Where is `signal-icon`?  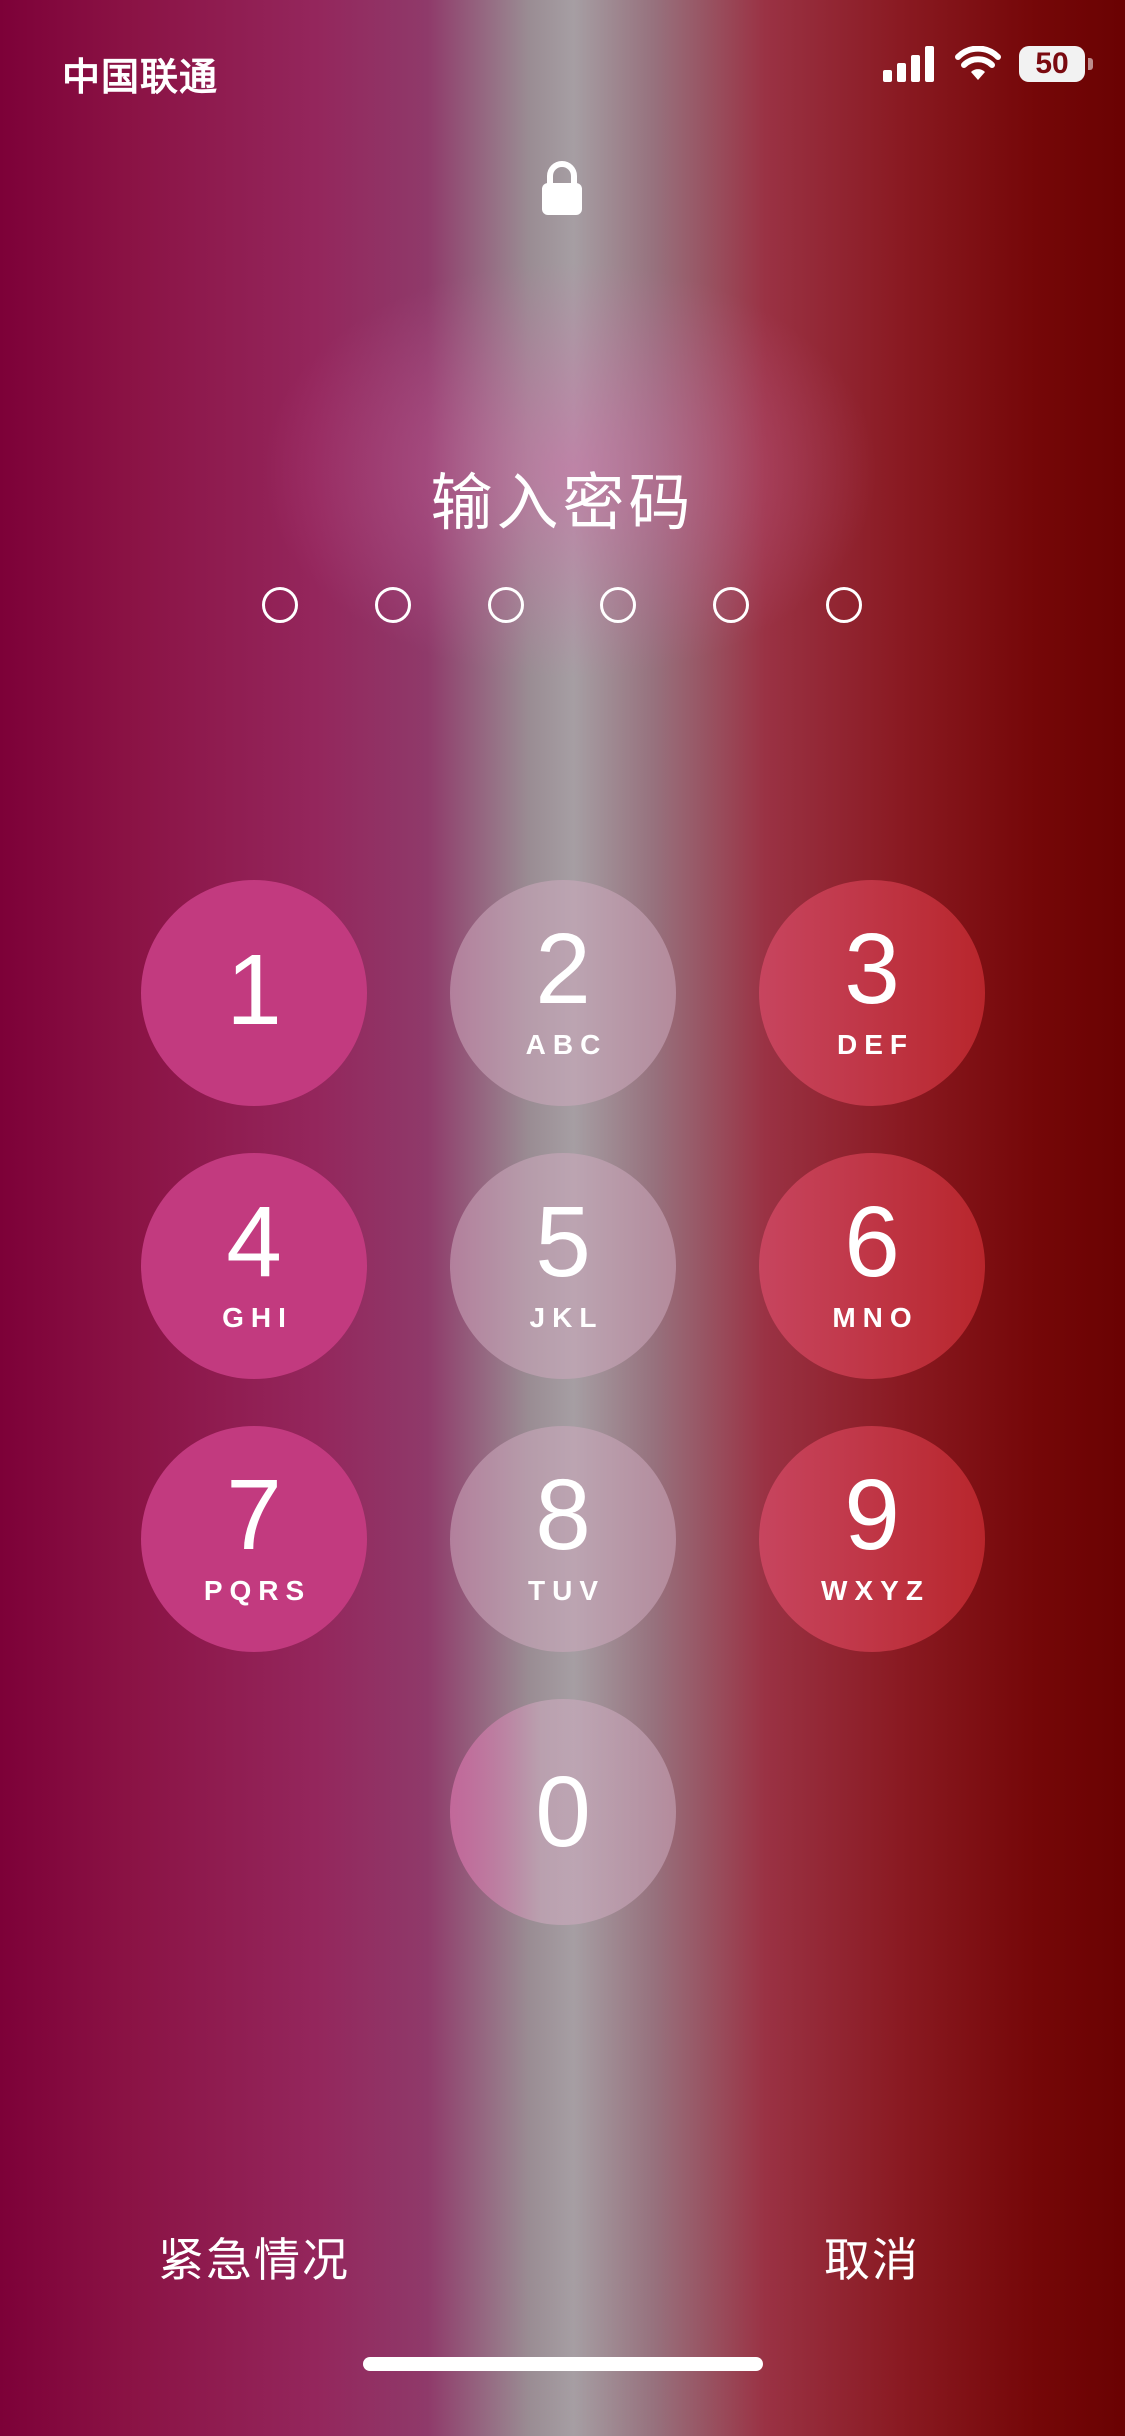 signal-icon is located at coordinates (908, 64).